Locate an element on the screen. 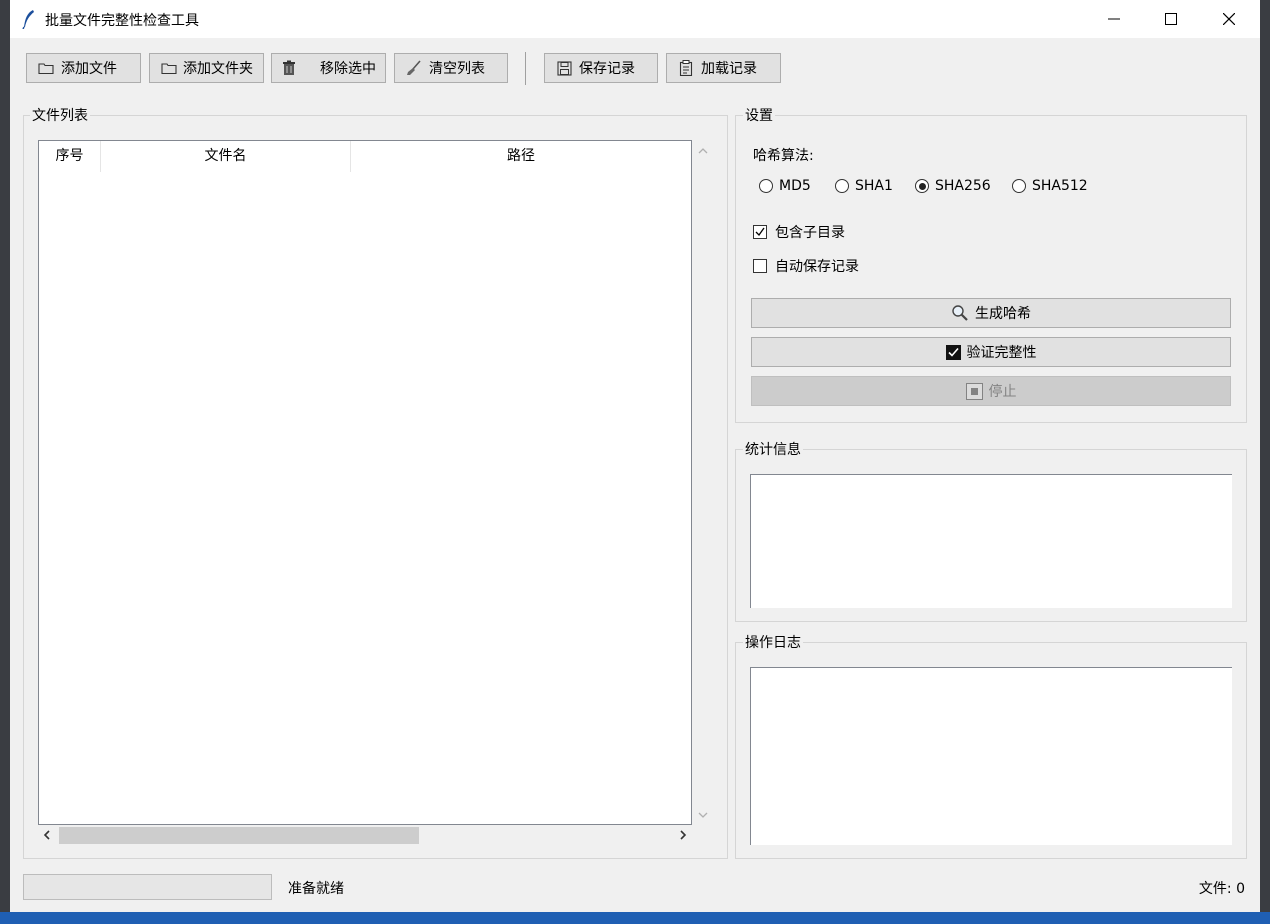  title-bar: 批量文件完整性检查工具 is located at coordinates (635, 19).